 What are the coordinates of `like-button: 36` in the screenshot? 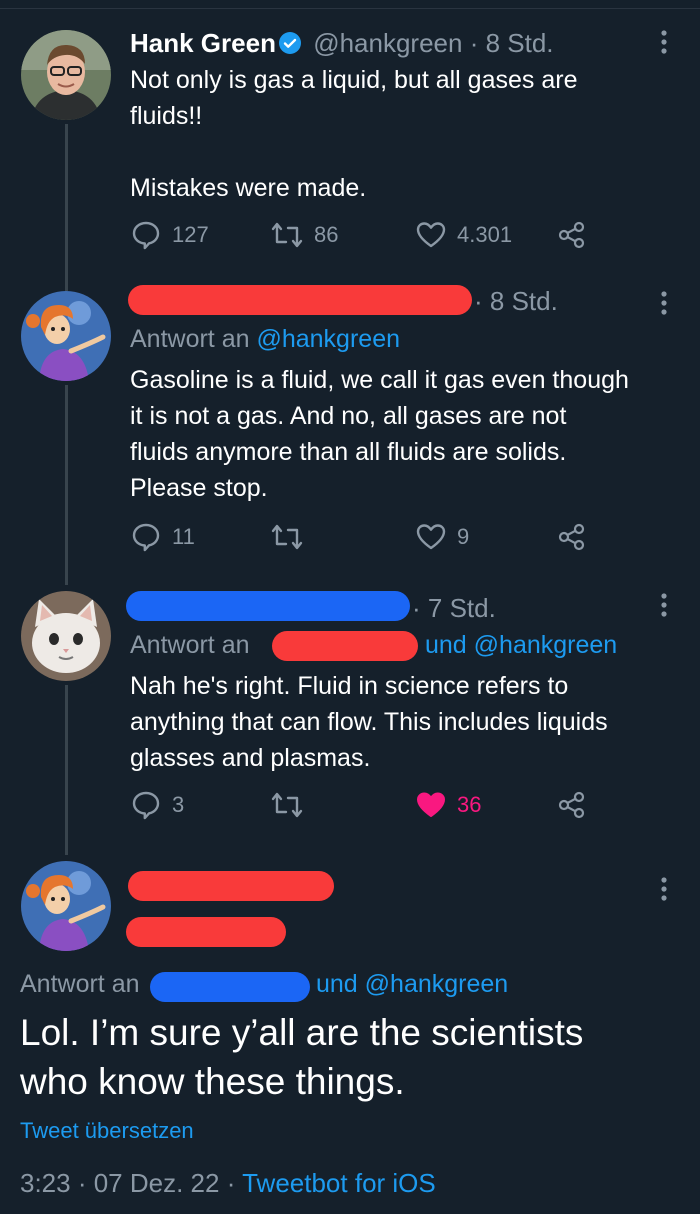 It's located at (448, 805).